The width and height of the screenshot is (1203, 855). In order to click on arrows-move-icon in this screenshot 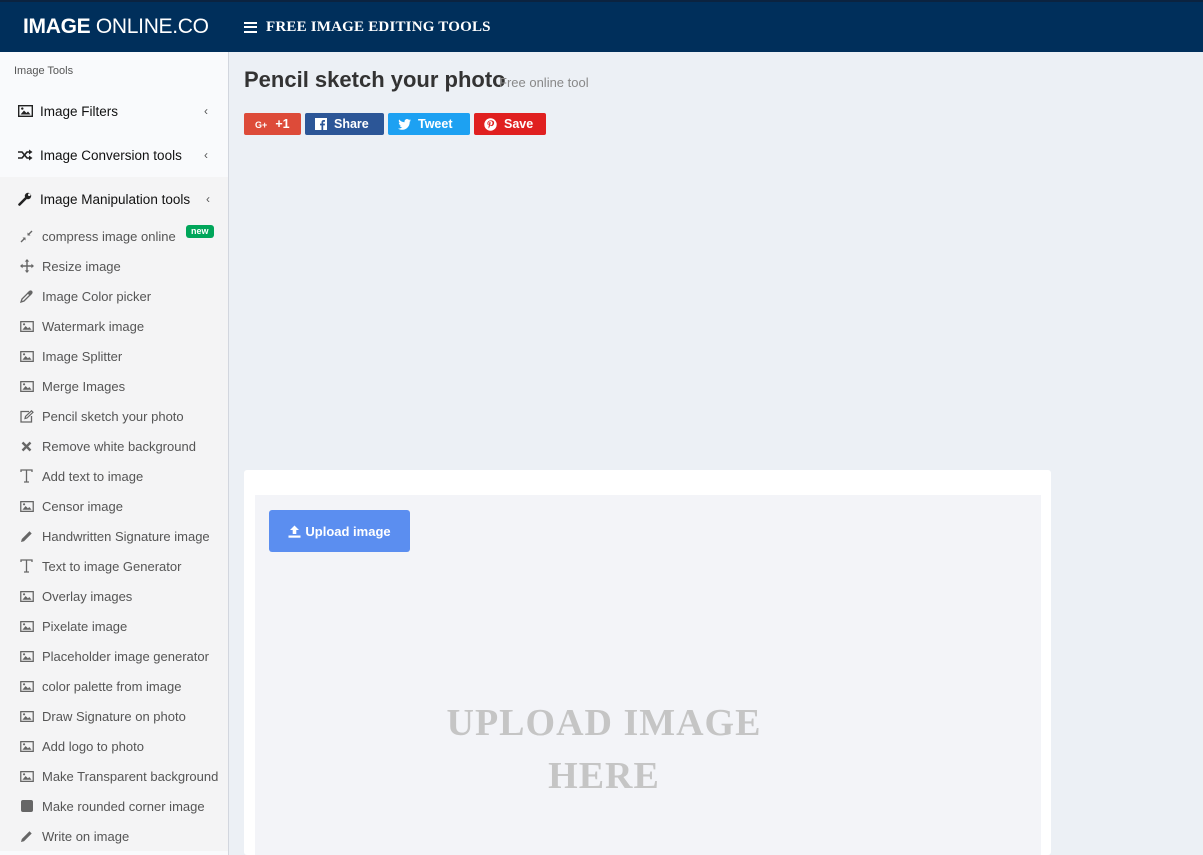, I will do `click(26, 266)`.